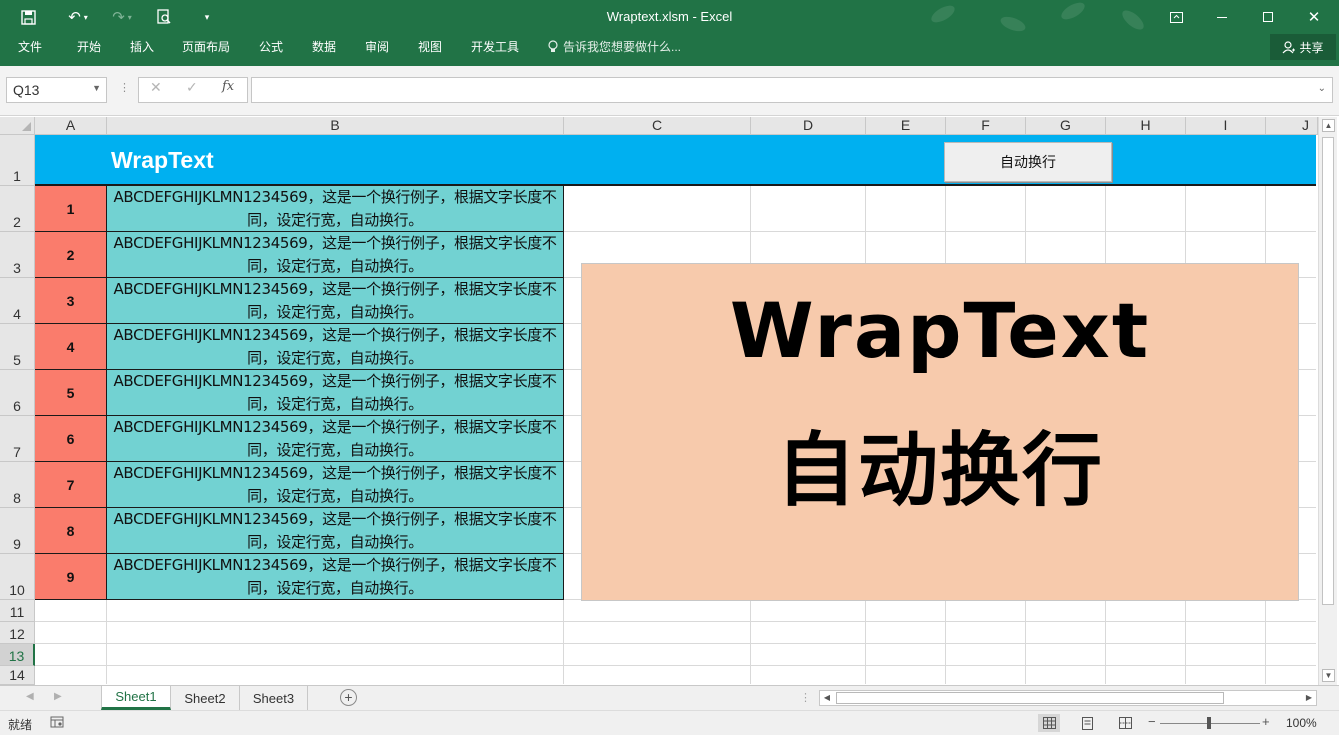  What do you see at coordinates (986, 126) in the screenshot?
I see `column-header-f: F` at bounding box center [986, 126].